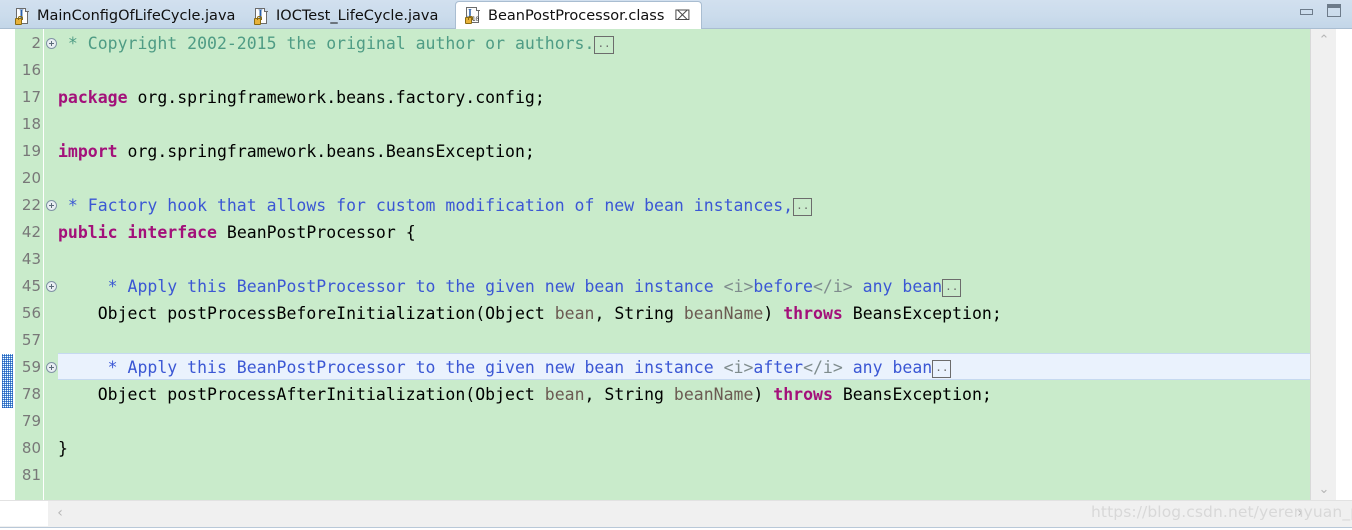  I want to click on editor-tab-2: J IOCTest_LifeCycle.java, so click(346, 16).